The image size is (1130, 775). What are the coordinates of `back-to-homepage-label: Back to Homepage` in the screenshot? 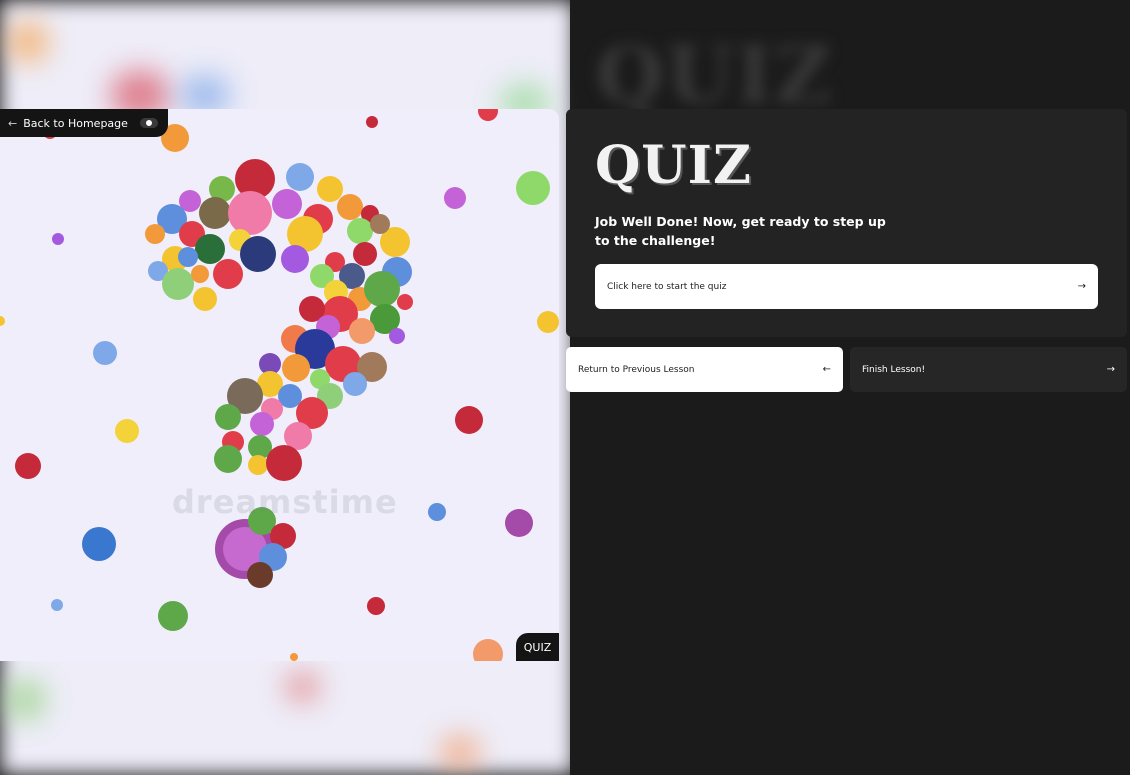 It's located at (75, 123).